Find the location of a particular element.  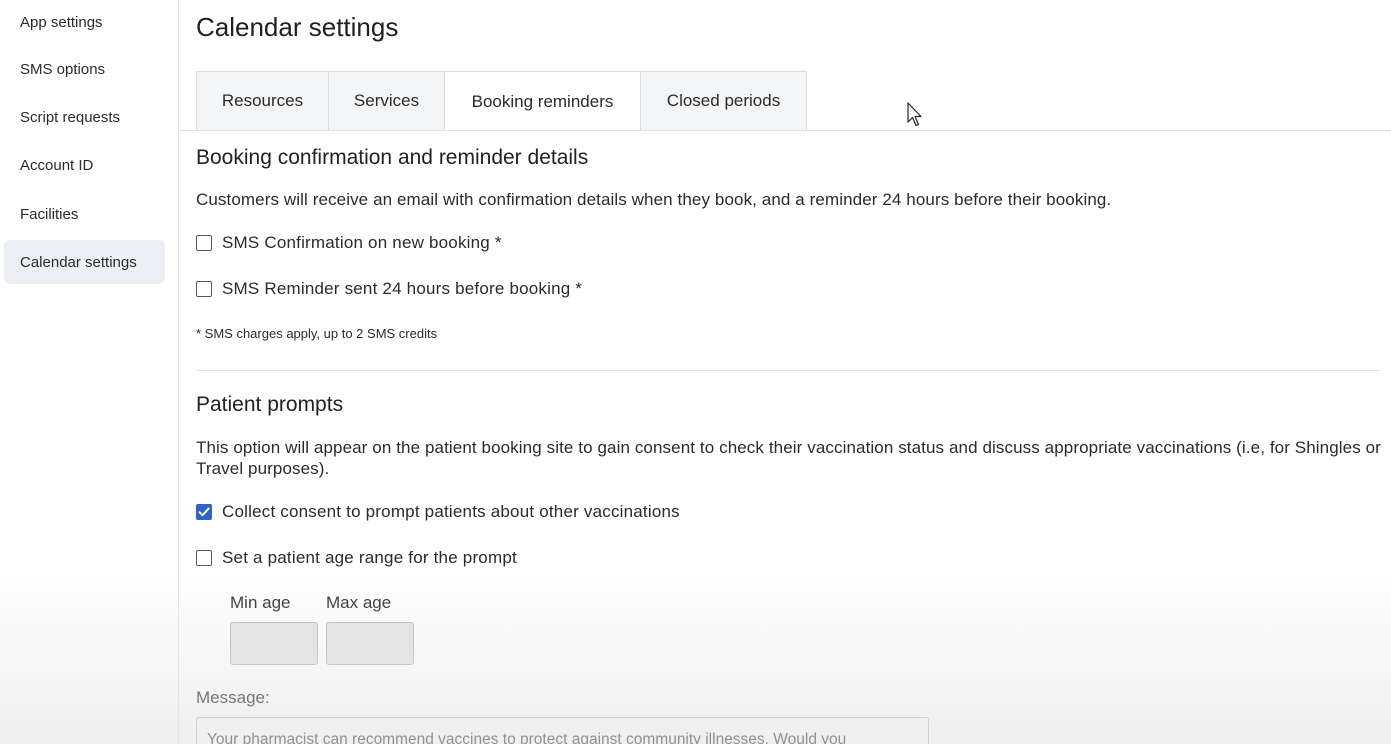

sidebar-item-label: App settings is located at coordinates (61, 22).